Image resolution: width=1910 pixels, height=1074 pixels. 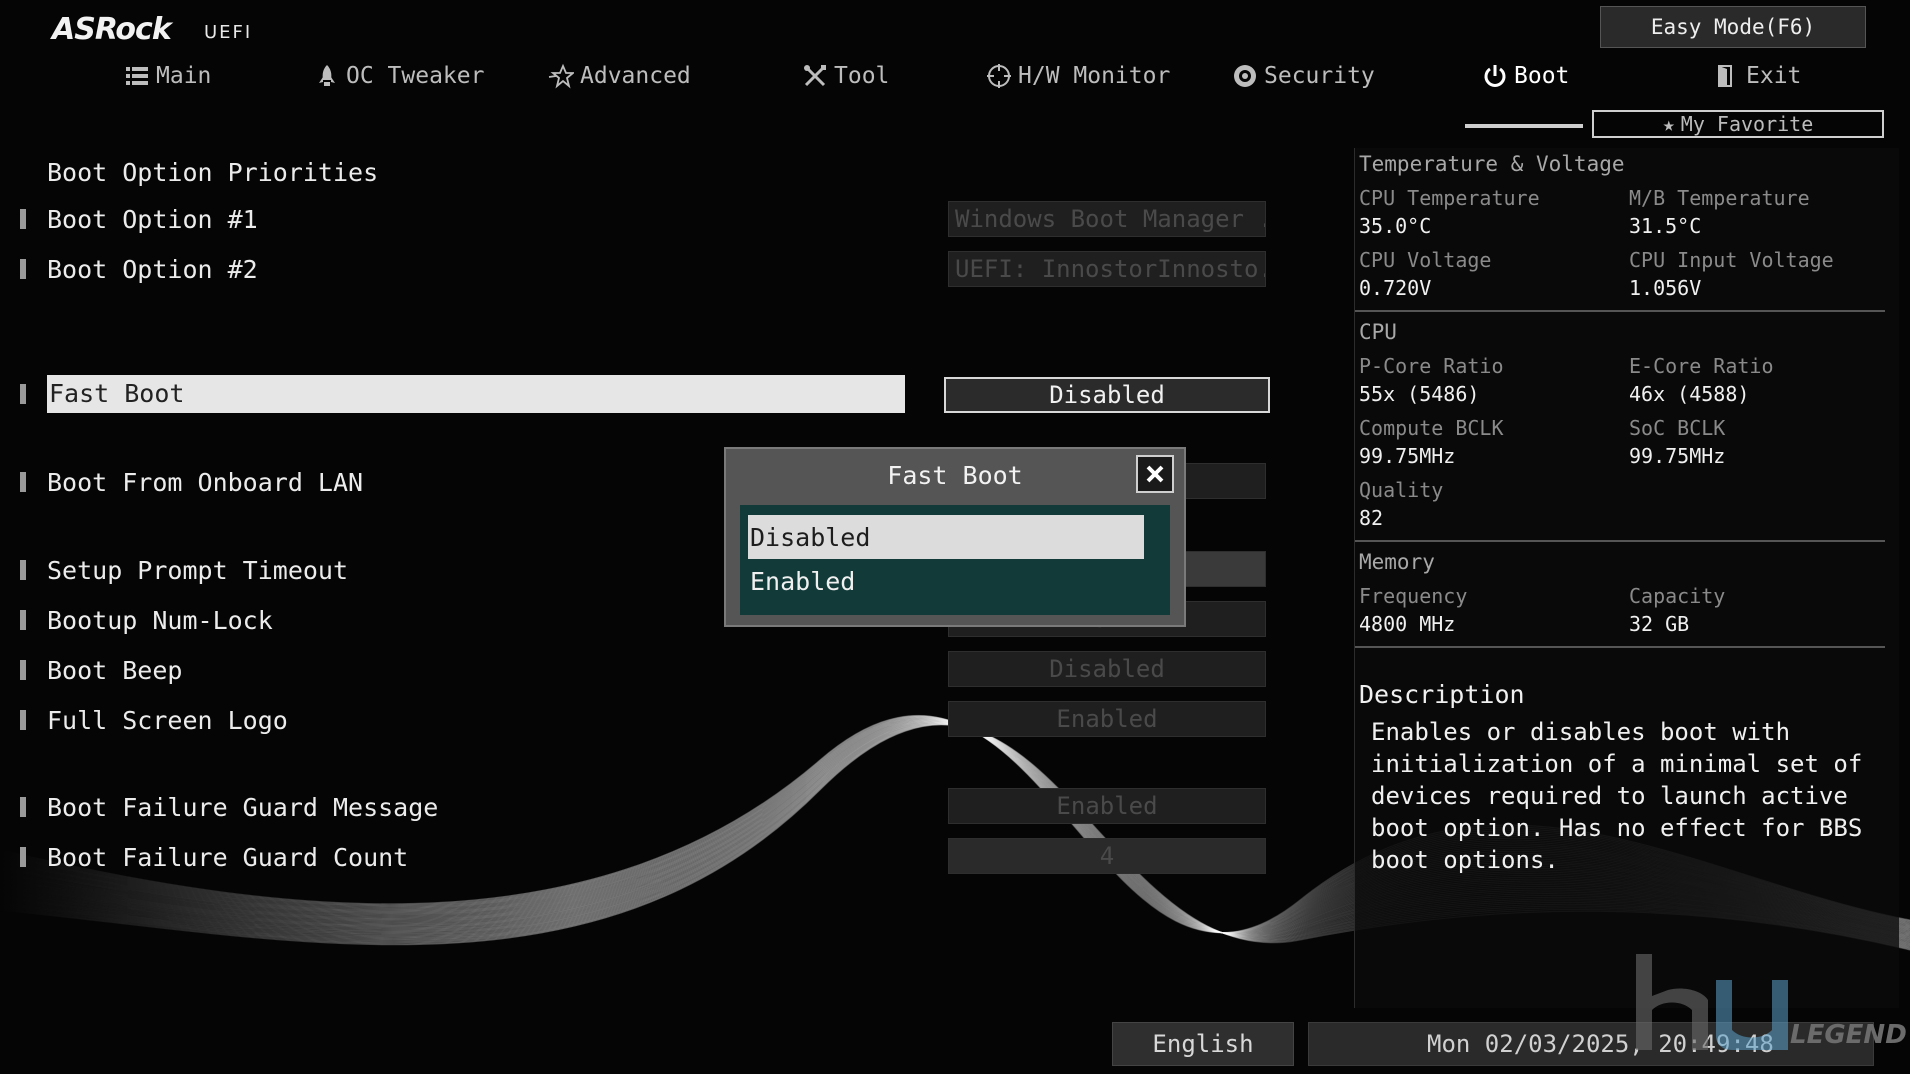 I want to click on cpu-title: CPU, so click(x=1378, y=332).